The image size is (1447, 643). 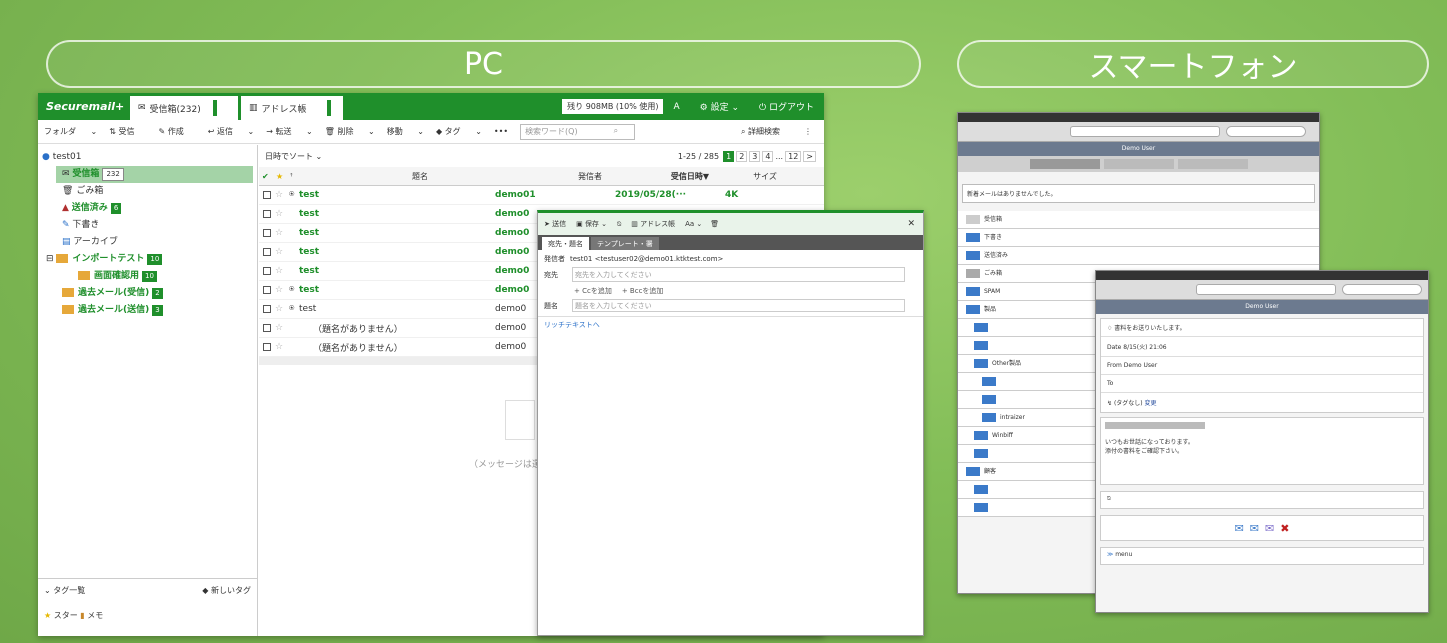 What do you see at coordinates (653, 224) in the screenshot?
I see `addressbook-button: ▥ アドレス帳` at bounding box center [653, 224].